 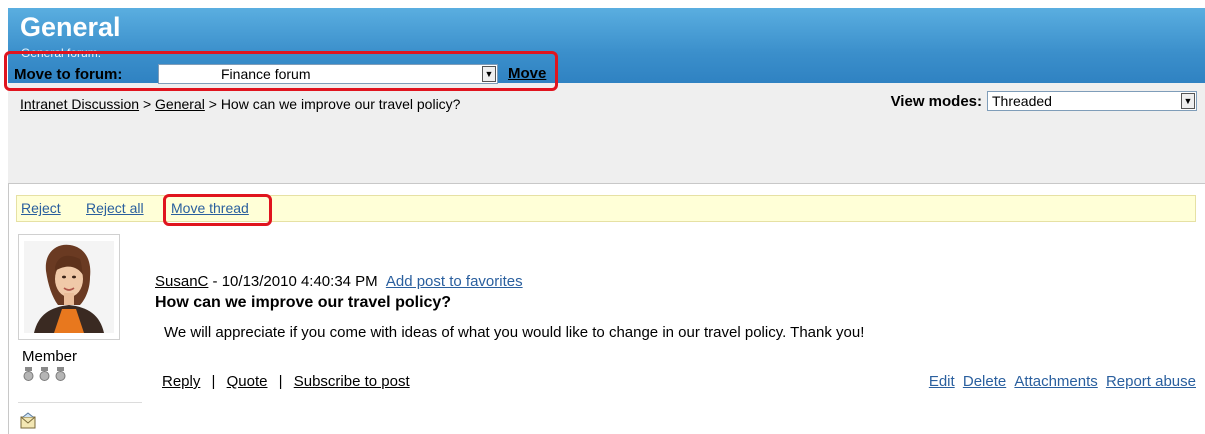 I want to click on avatar, so click(x=69, y=287).